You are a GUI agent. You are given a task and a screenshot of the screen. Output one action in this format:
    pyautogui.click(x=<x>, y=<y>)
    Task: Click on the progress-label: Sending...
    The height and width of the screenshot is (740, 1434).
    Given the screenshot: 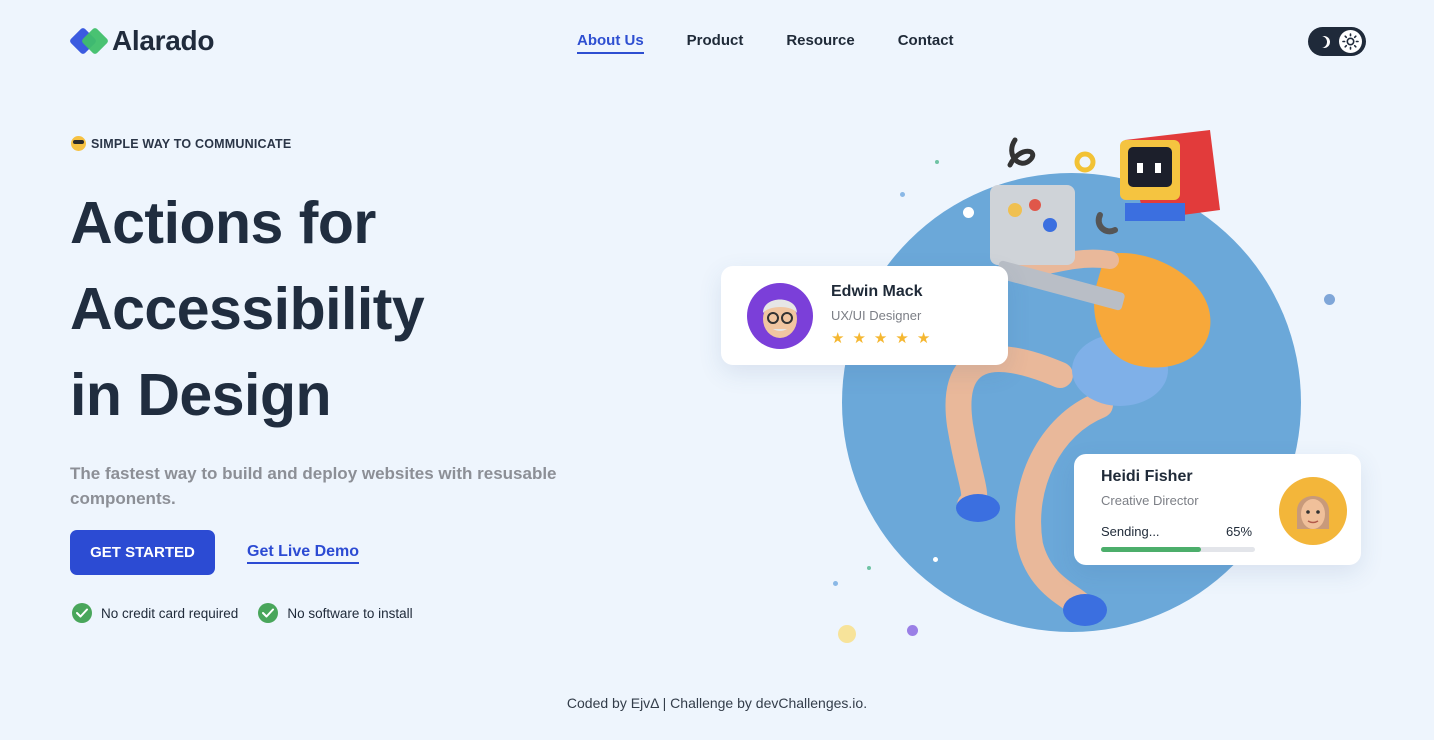 What is the action you would take?
    pyautogui.click(x=1130, y=531)
    